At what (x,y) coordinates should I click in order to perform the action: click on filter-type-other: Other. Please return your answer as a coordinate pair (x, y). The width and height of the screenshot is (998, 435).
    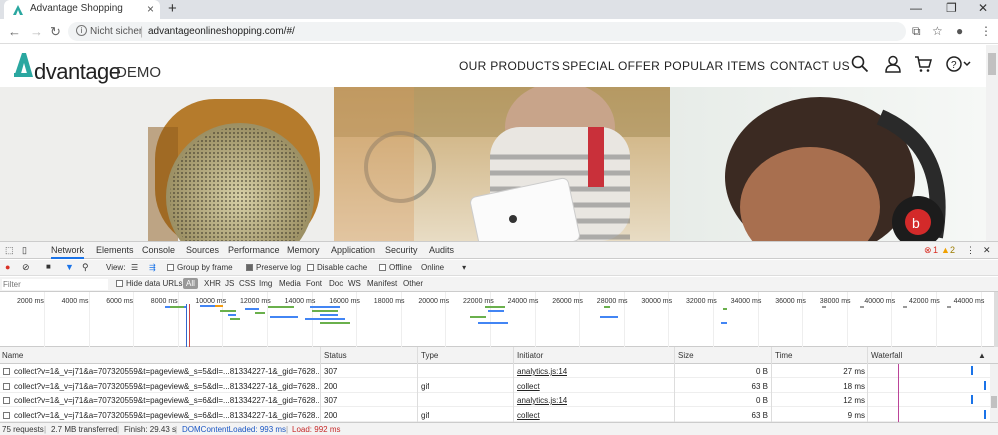
    Looking at the image, I should click on (413, 283).